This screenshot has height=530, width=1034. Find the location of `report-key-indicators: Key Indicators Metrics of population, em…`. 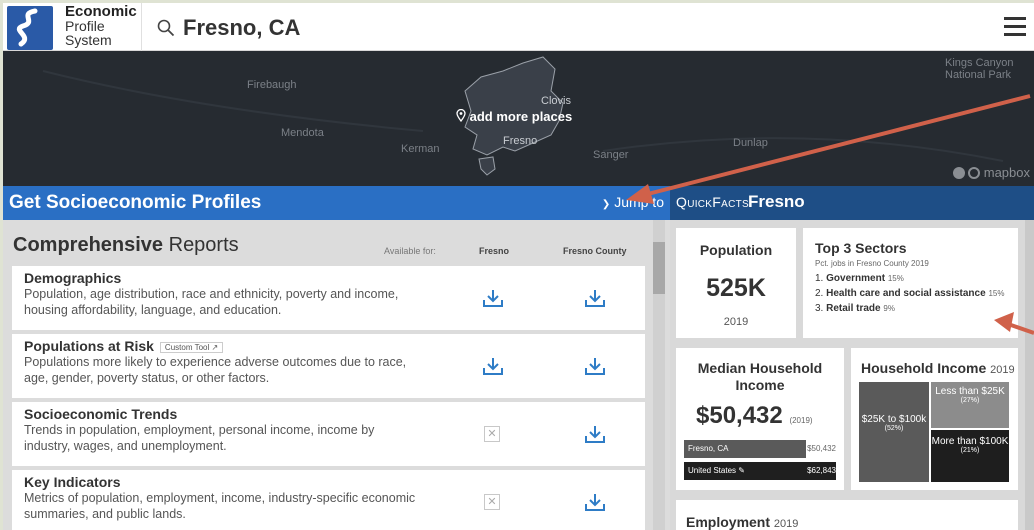

report-key-indicators: Key Indicators Metrics of population, em… is located at coordinates (328, 500).